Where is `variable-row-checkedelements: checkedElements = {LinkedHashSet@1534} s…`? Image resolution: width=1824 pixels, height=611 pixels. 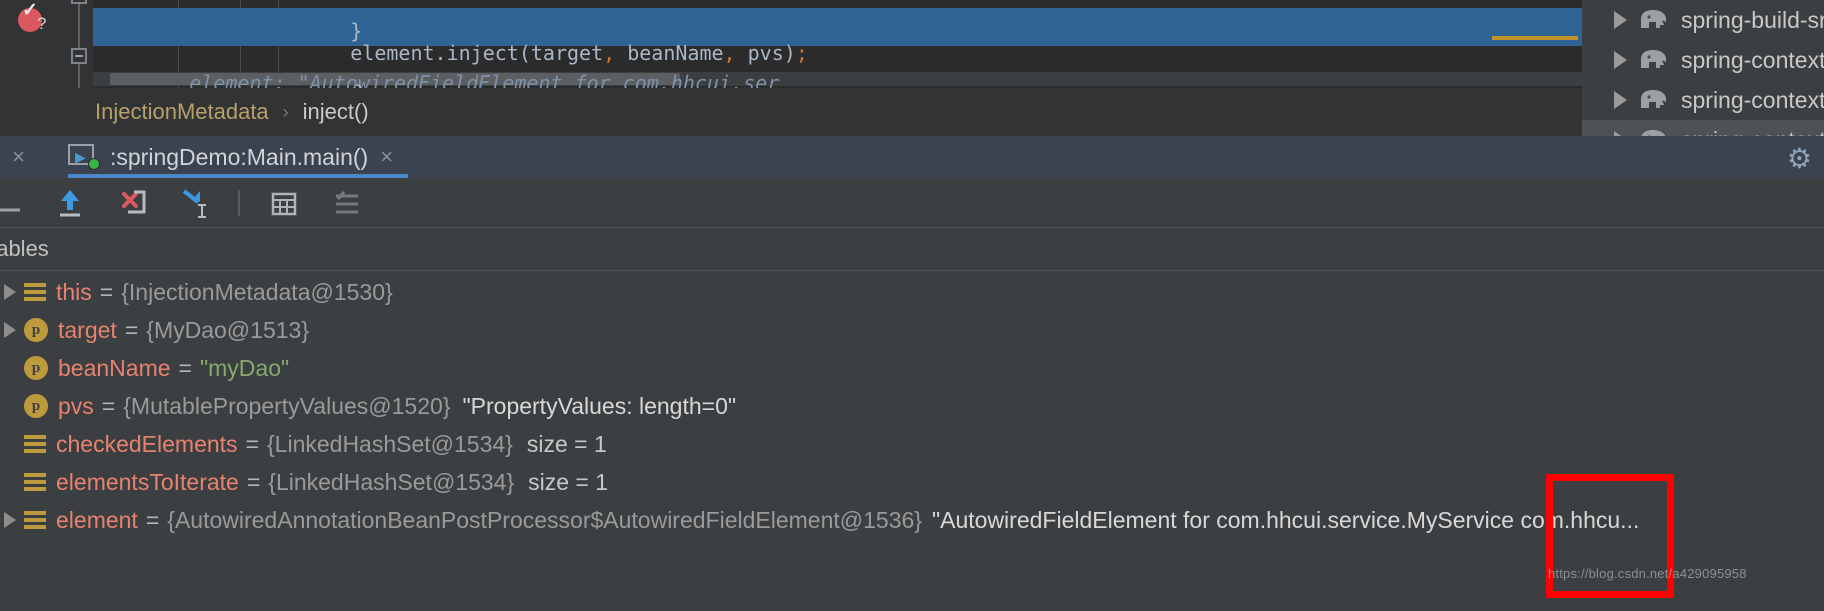 variable-row-checkedelements: checkedElements = {LinkedHashSet@1534} s… is located at coordinates (912, 444).